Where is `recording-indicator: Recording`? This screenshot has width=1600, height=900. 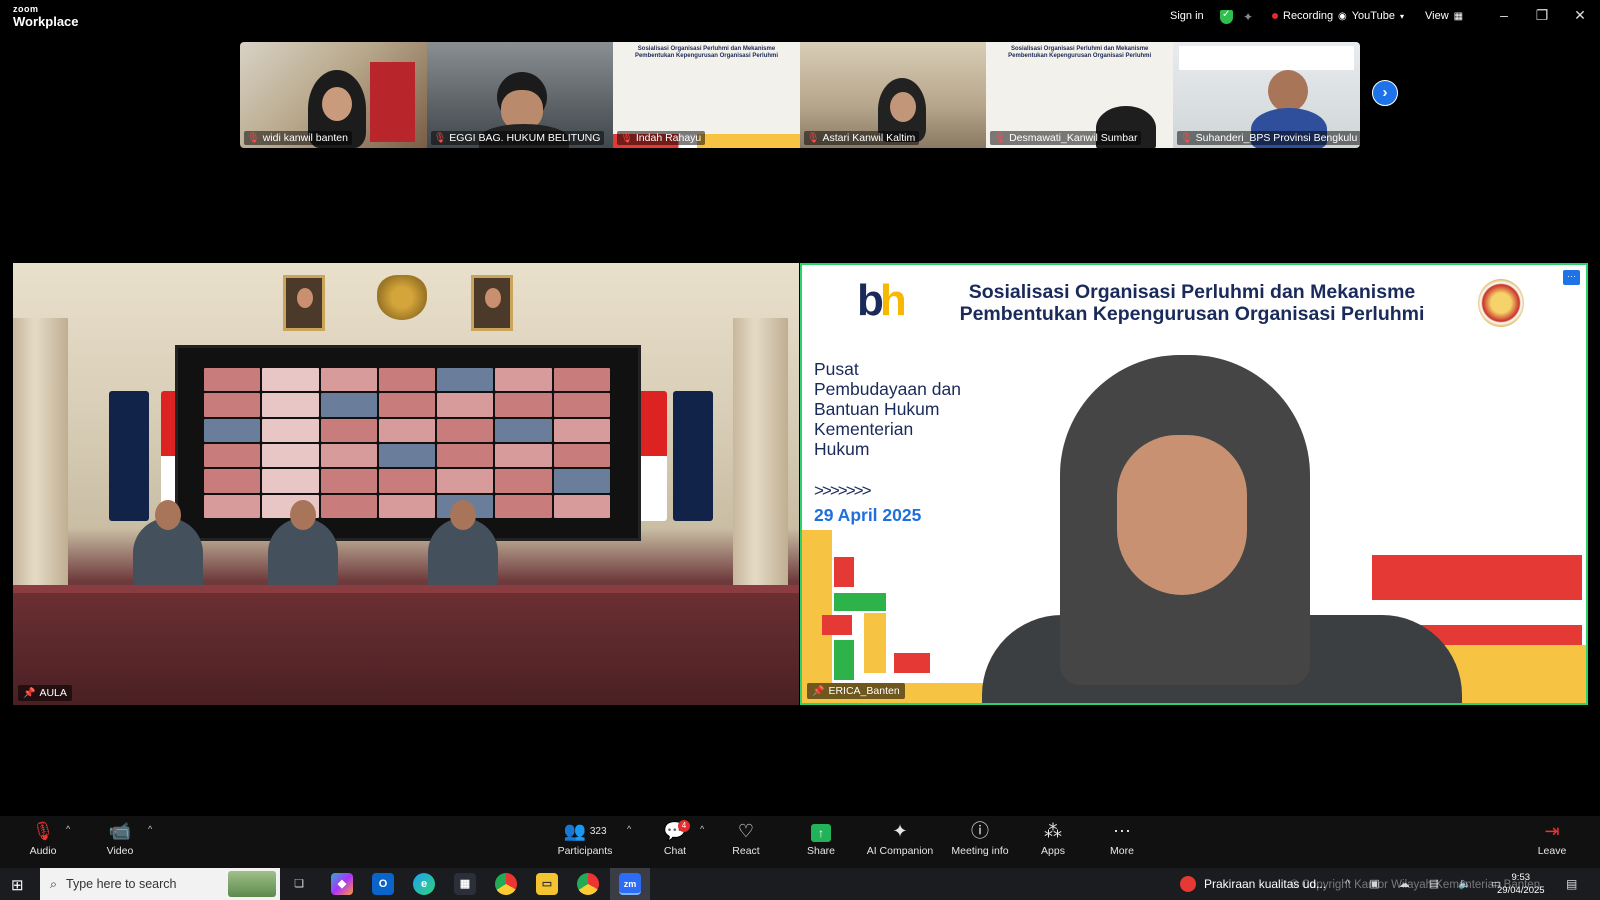 recording-indicator: Recording is located at coordinates (1302, 16).